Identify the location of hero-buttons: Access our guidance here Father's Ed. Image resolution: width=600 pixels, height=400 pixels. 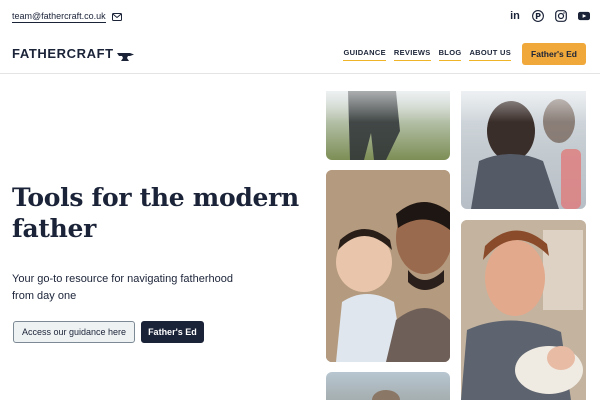
(108, 332).